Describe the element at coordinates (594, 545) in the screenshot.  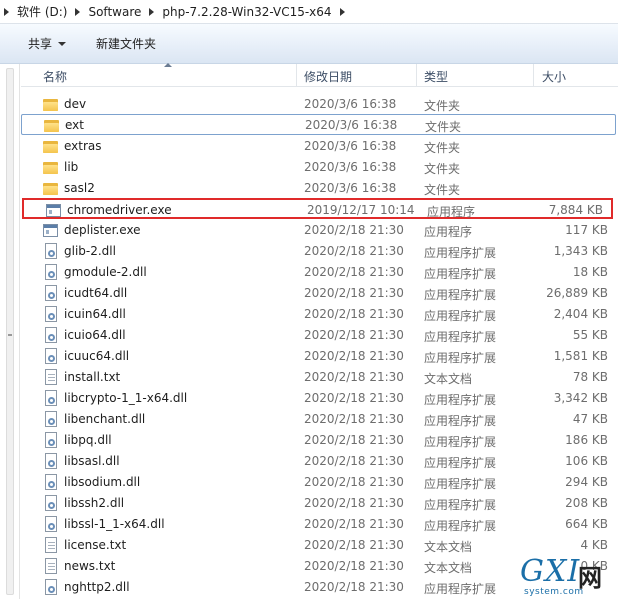
I see `file-size: 4 KB` at that location.